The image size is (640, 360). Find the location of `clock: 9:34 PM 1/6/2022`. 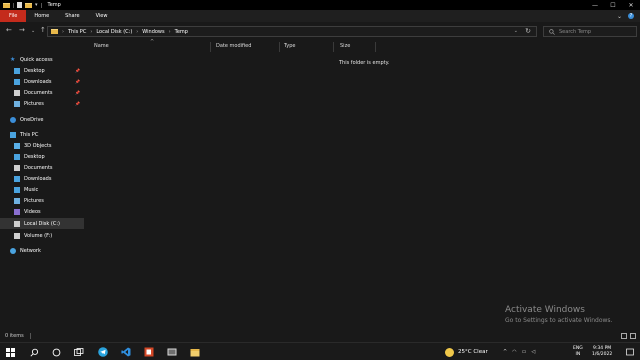

clock: 9:34 PM 1/6/2022 is located at coordinates (602, 351).